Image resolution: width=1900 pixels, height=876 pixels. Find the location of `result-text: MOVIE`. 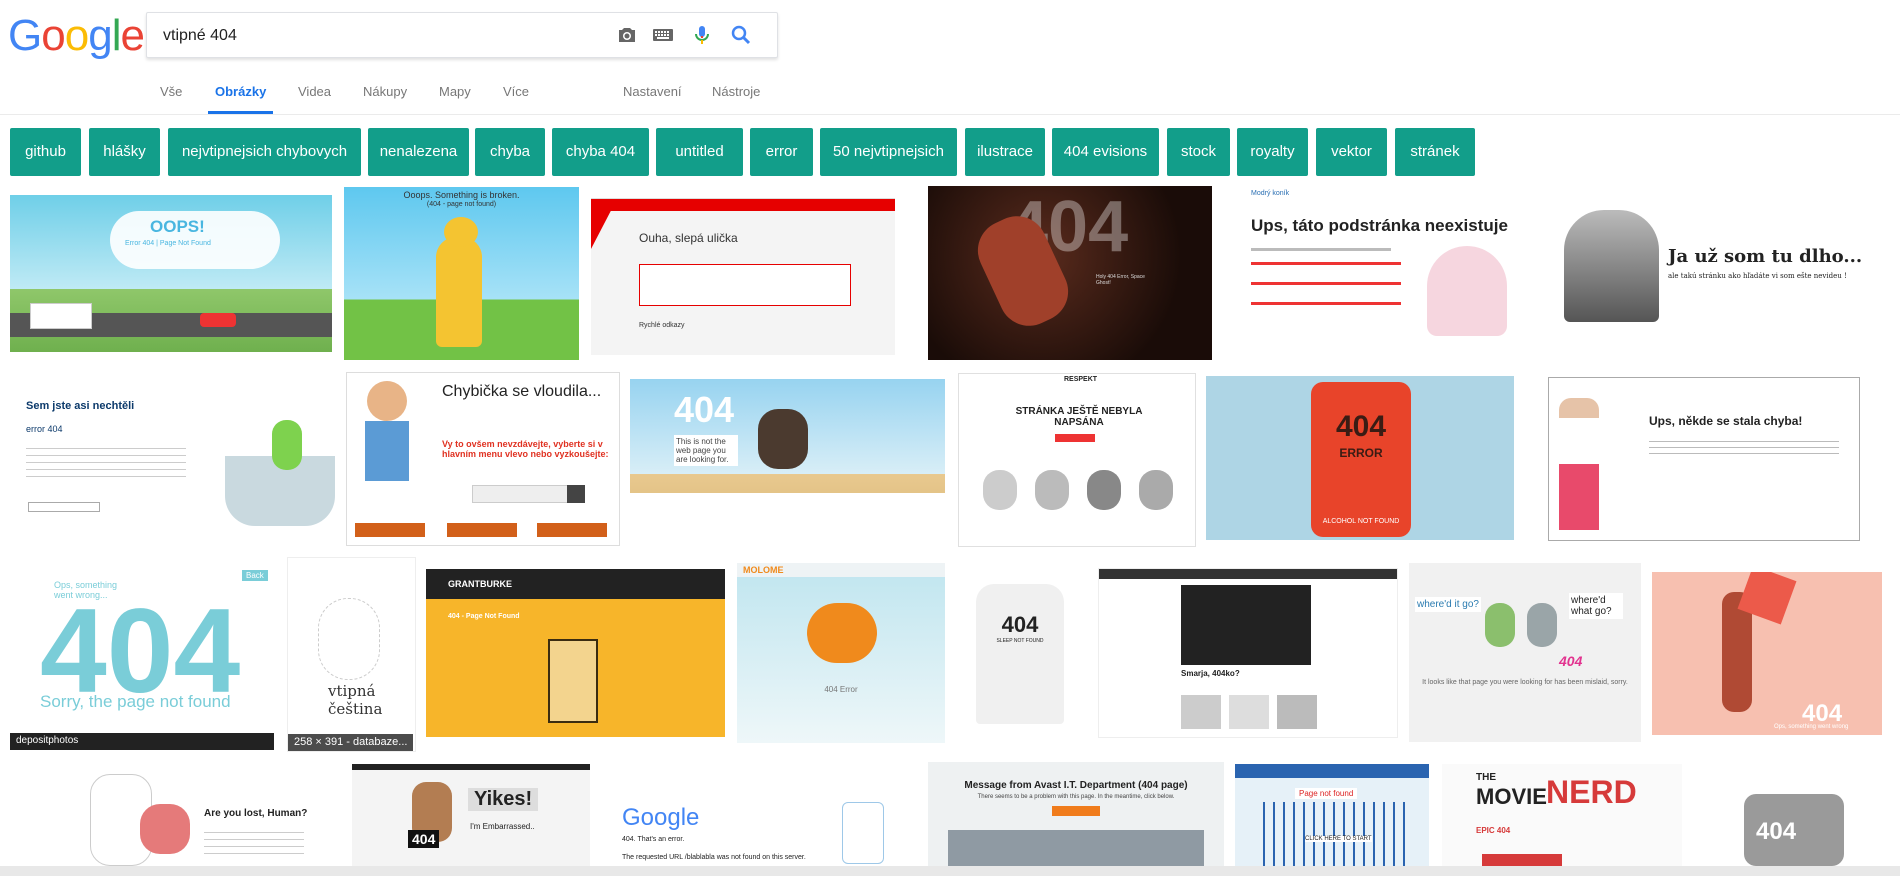

result-text: MOVIE is located at coordinates (1511, 796).